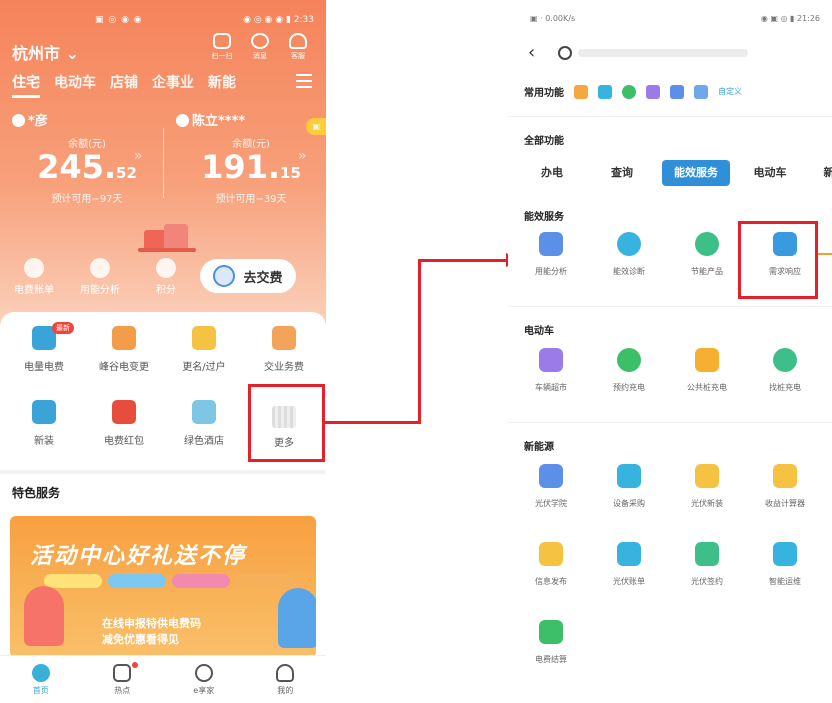 The width and height of the screenshot is (832, 703). Describe the element at coordinates (204, 431) in the screenshot. I see `service-item: 绿色酒店` at that location.